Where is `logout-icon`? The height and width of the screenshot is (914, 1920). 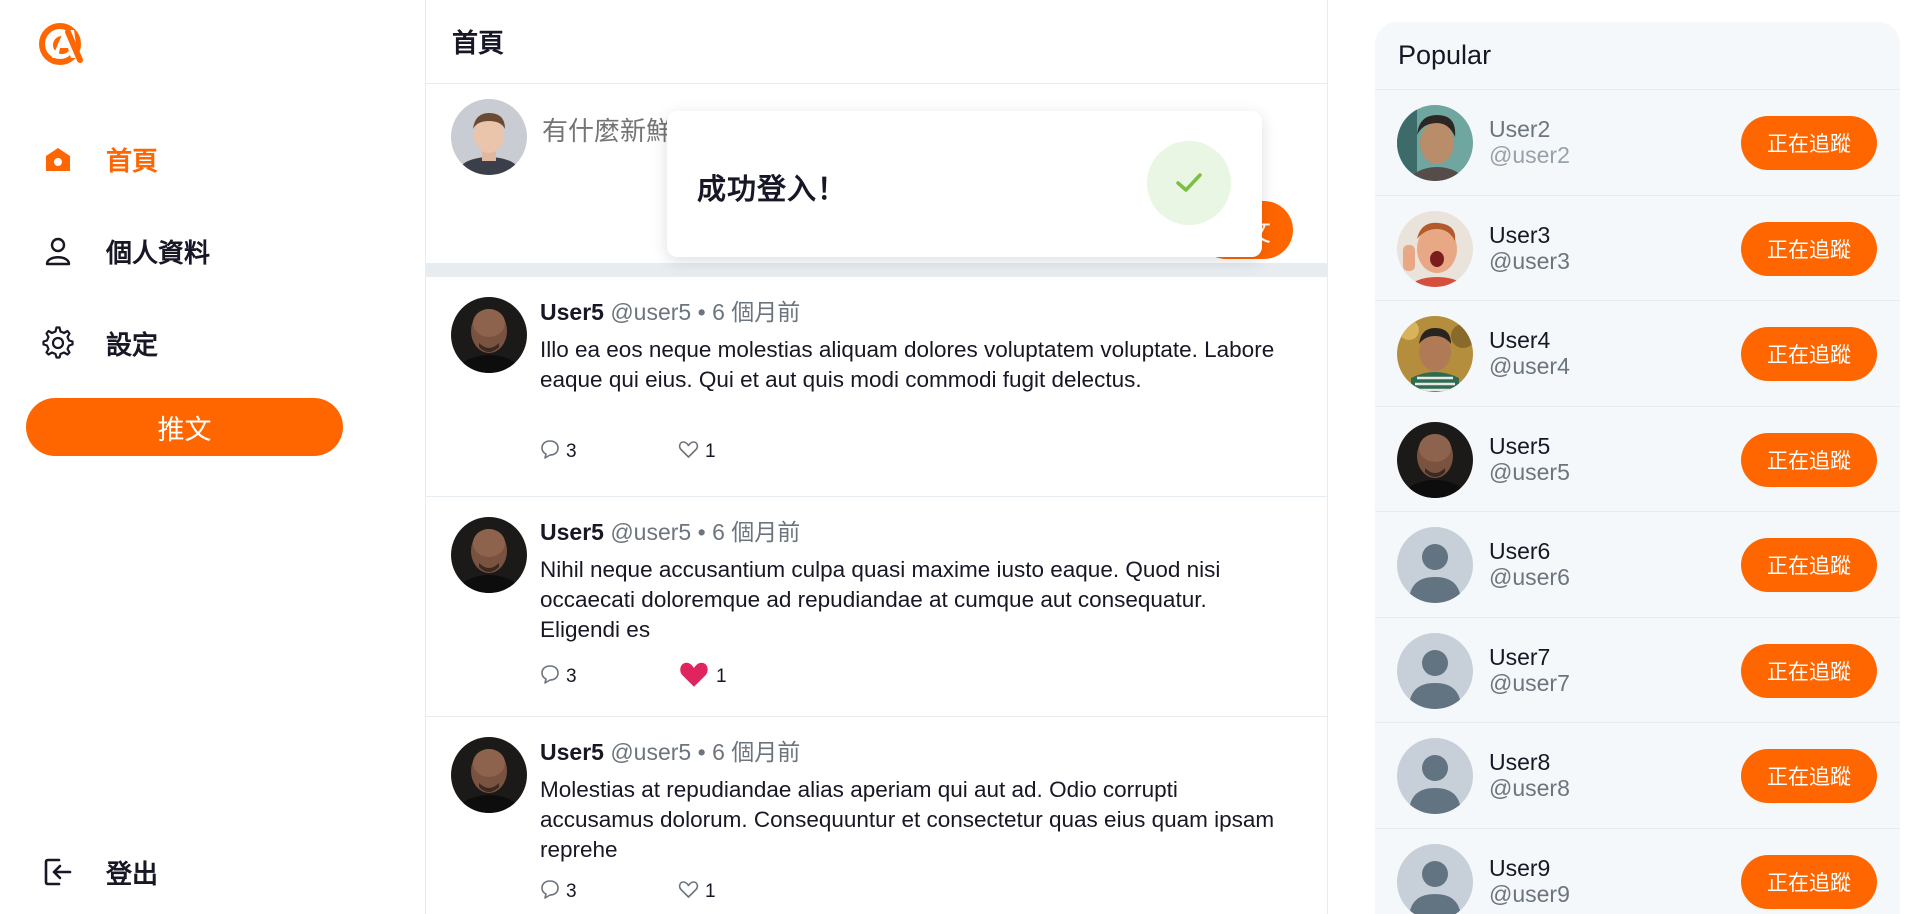 logout-icon is located at coordinates (58, 872).